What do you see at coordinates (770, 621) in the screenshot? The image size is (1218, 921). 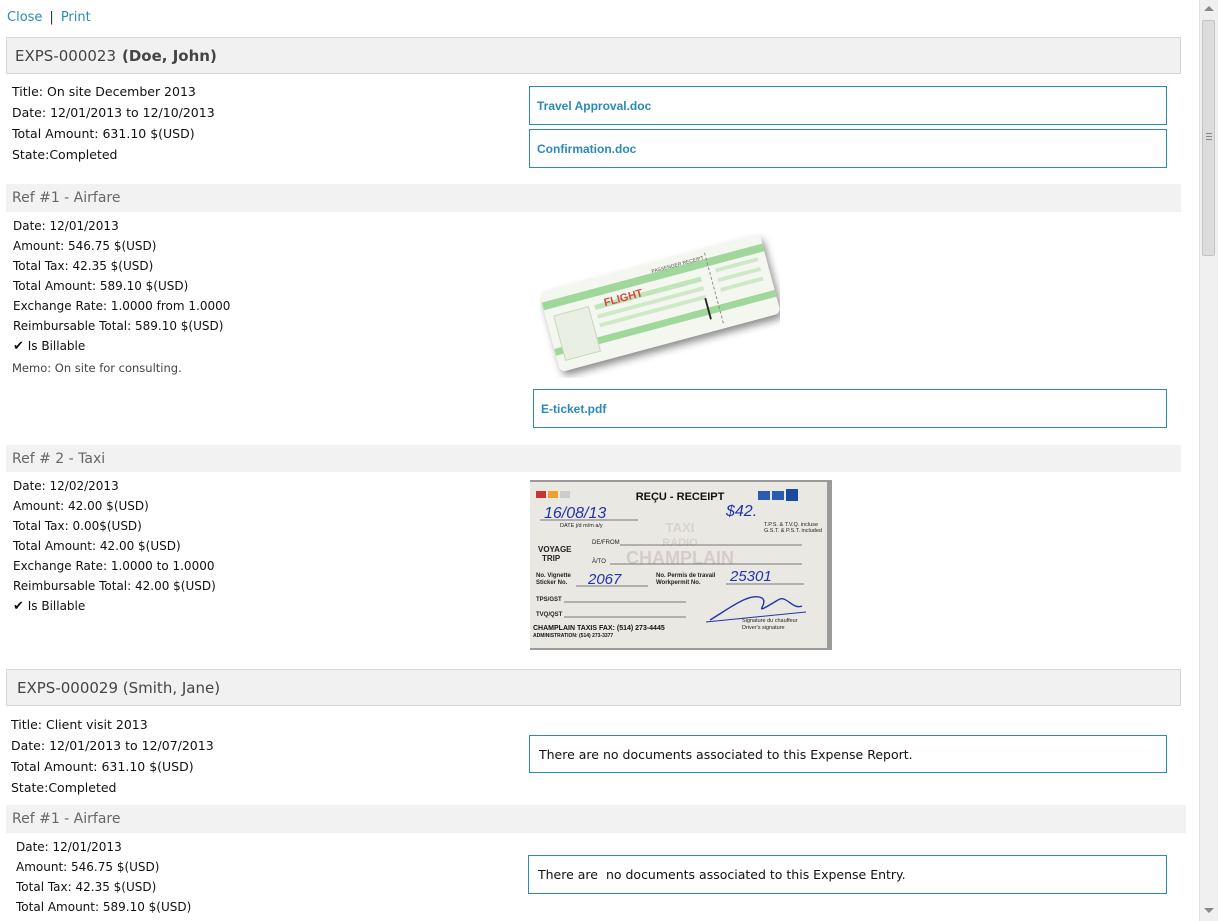 I see `receipt-signature-label: Signature du chauffeur` at bounding box center [770, 621].